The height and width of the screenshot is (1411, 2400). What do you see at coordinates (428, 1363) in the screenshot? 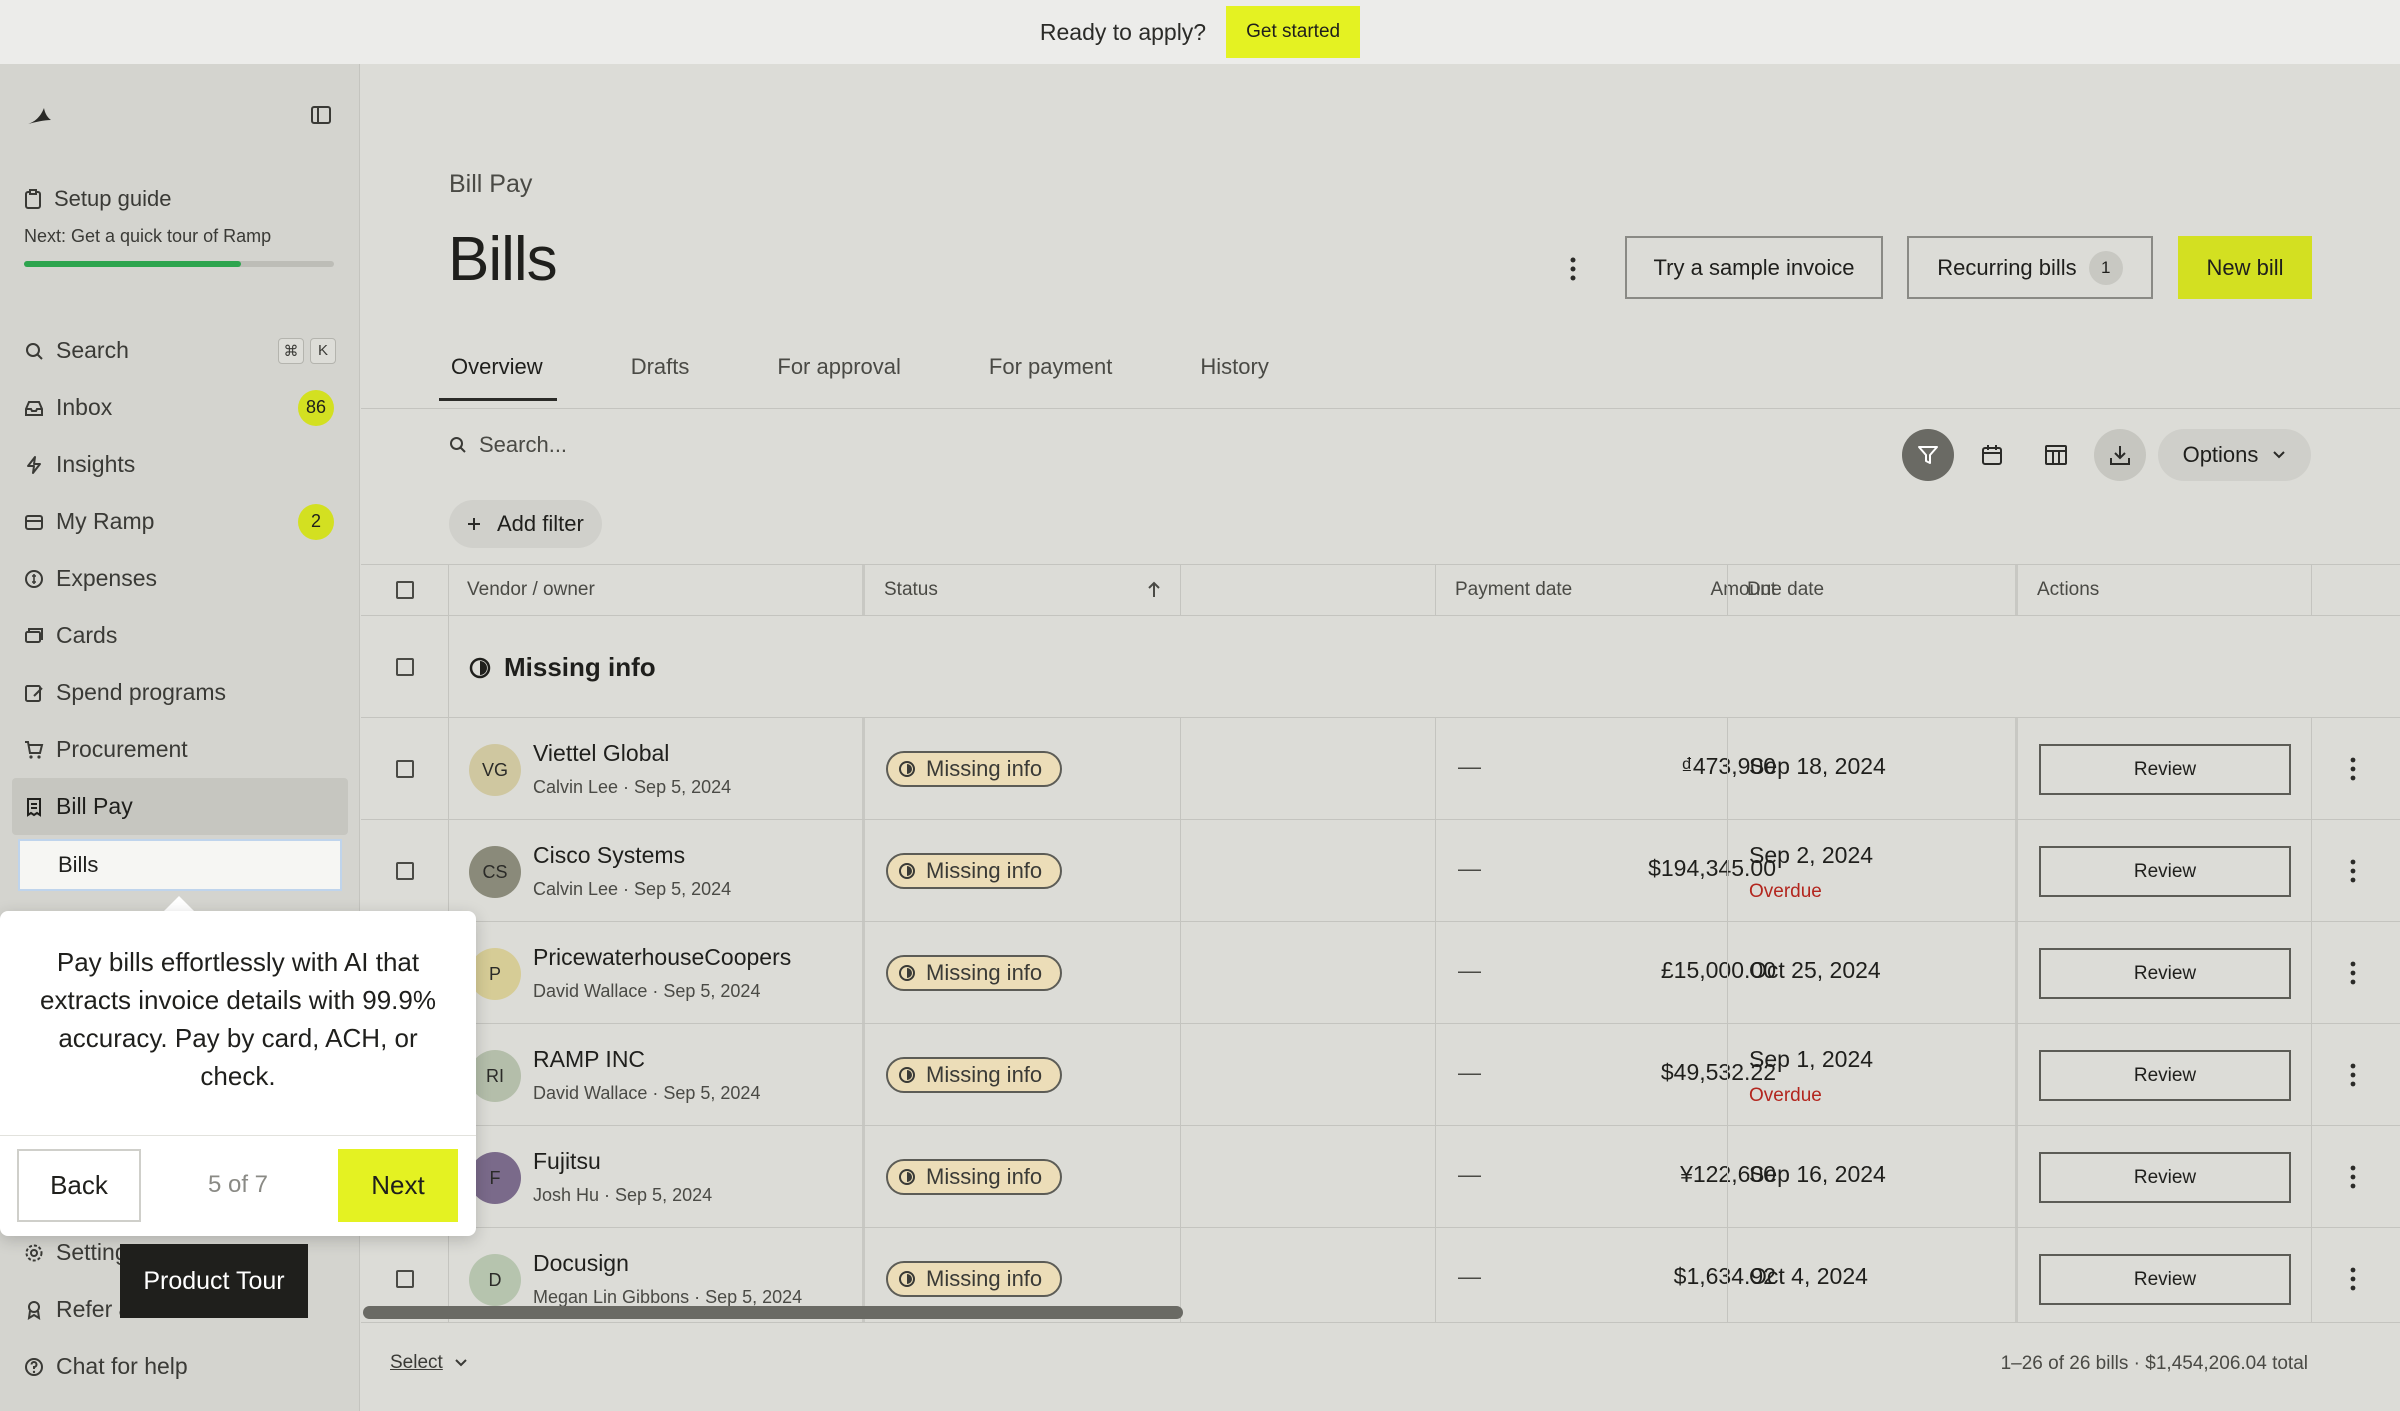
I see `select-dropdown: Select` at bounding box center [428, 1363].